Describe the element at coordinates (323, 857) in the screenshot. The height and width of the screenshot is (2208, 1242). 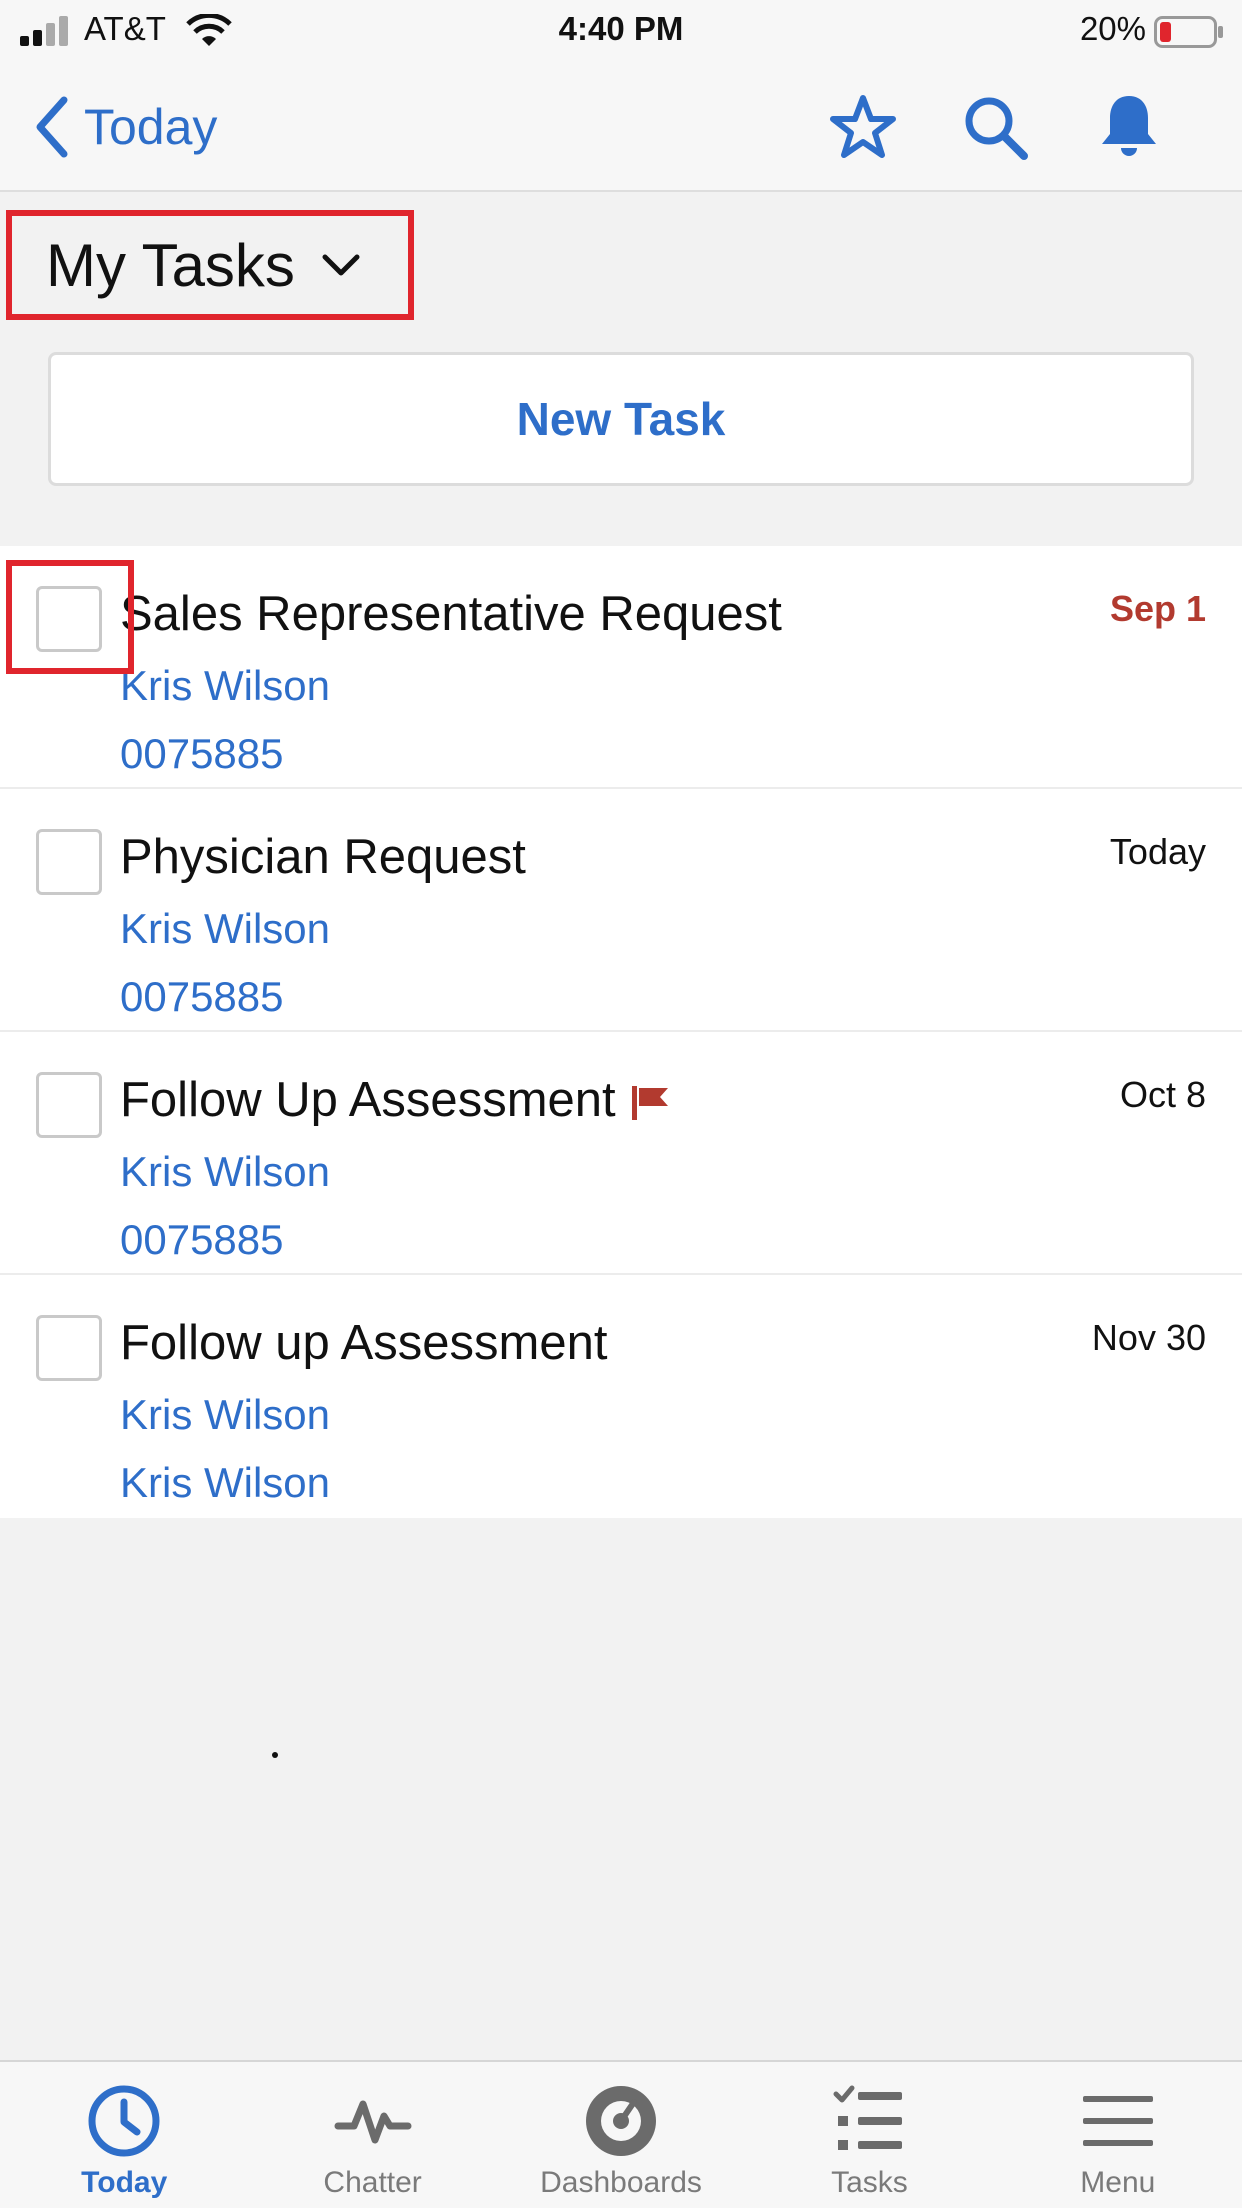
I see `task-title: Physician Request` at that location.